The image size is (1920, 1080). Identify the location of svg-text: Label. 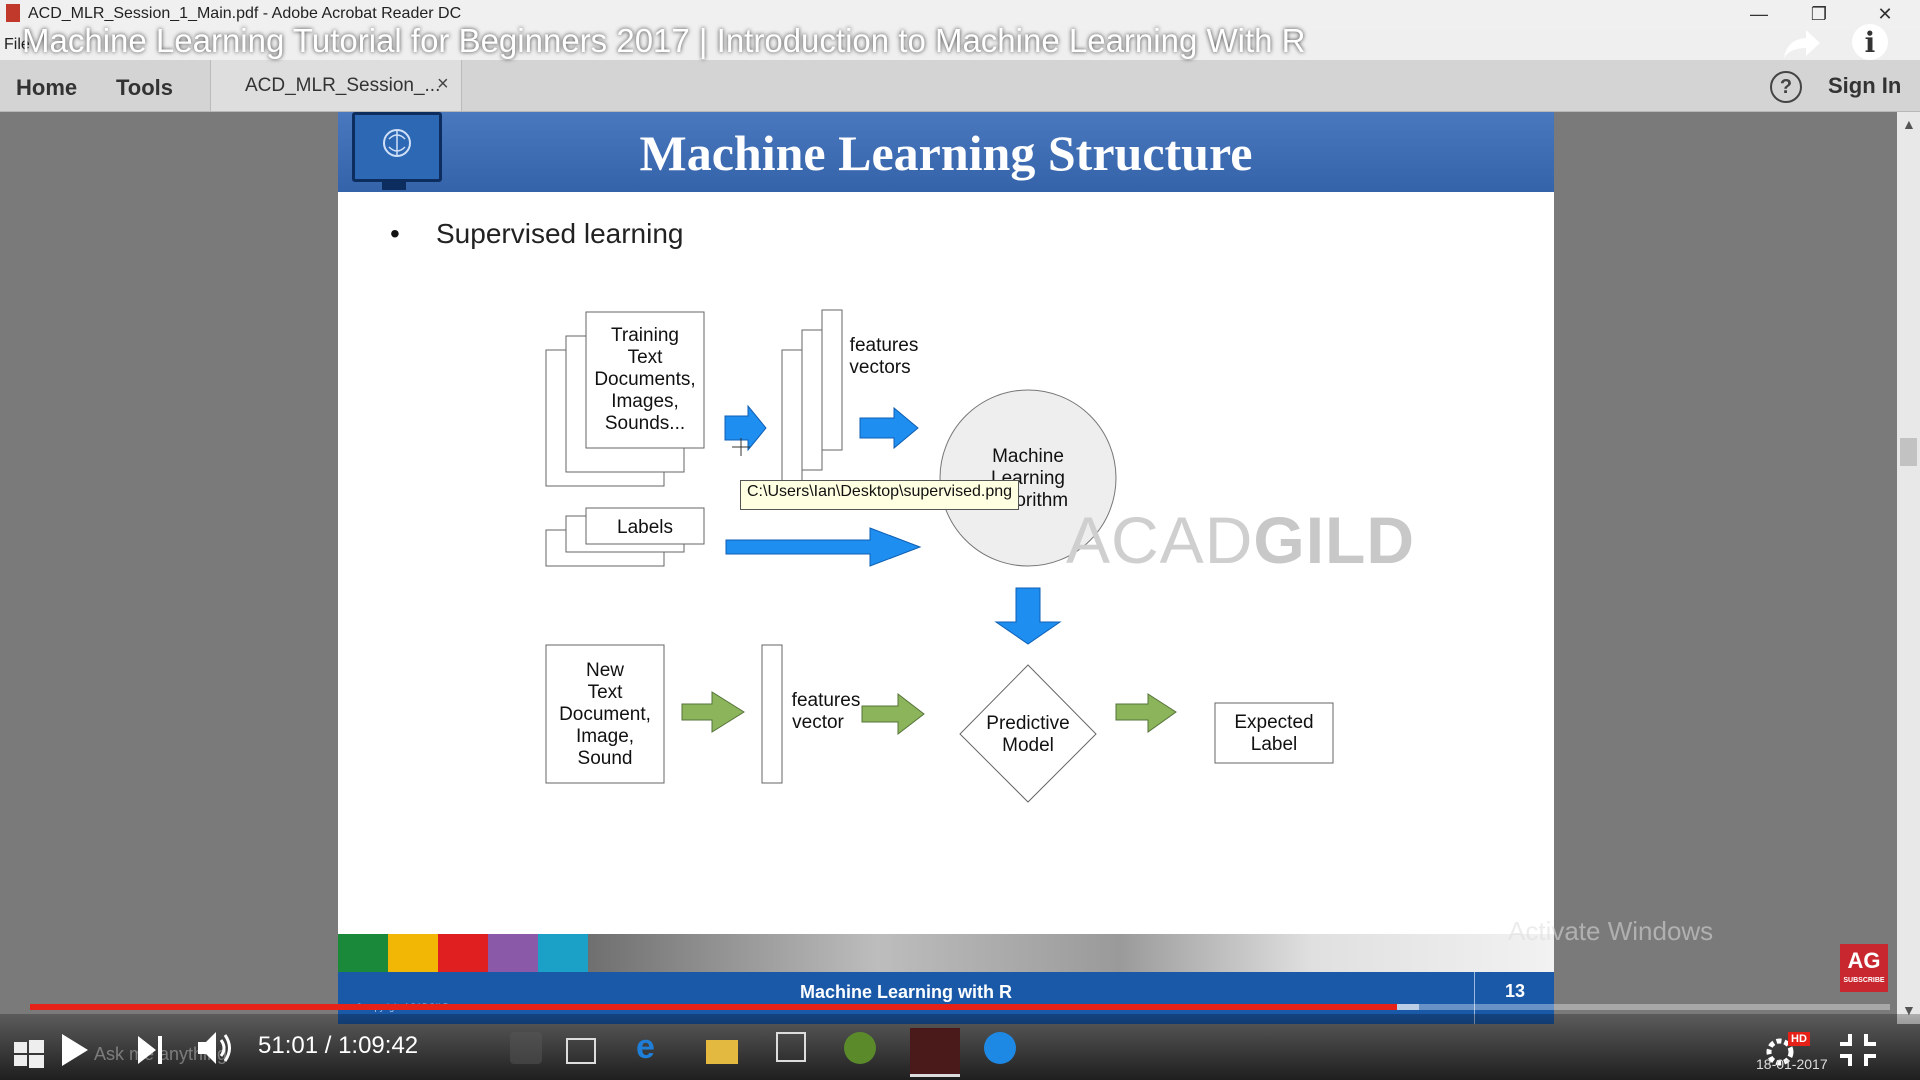
(1274, 744).